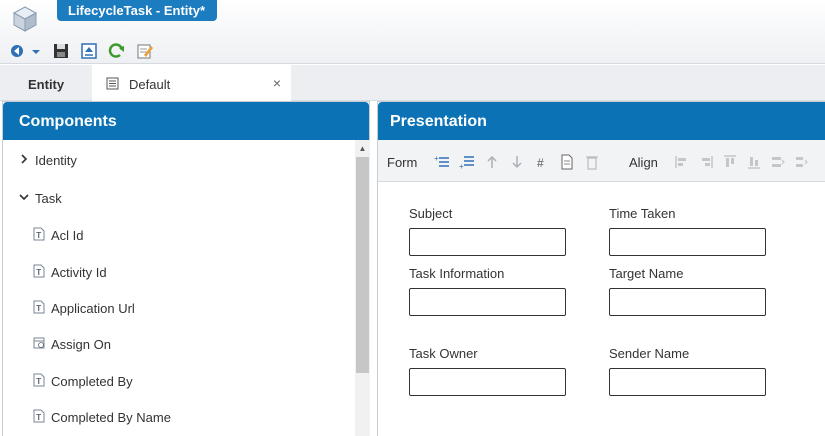 This screenshot has width=825, height=436. Describe the element at coordinates (179, 381) in the screenshot. I see `tree-item-completed-by: T Completed By` at that location.